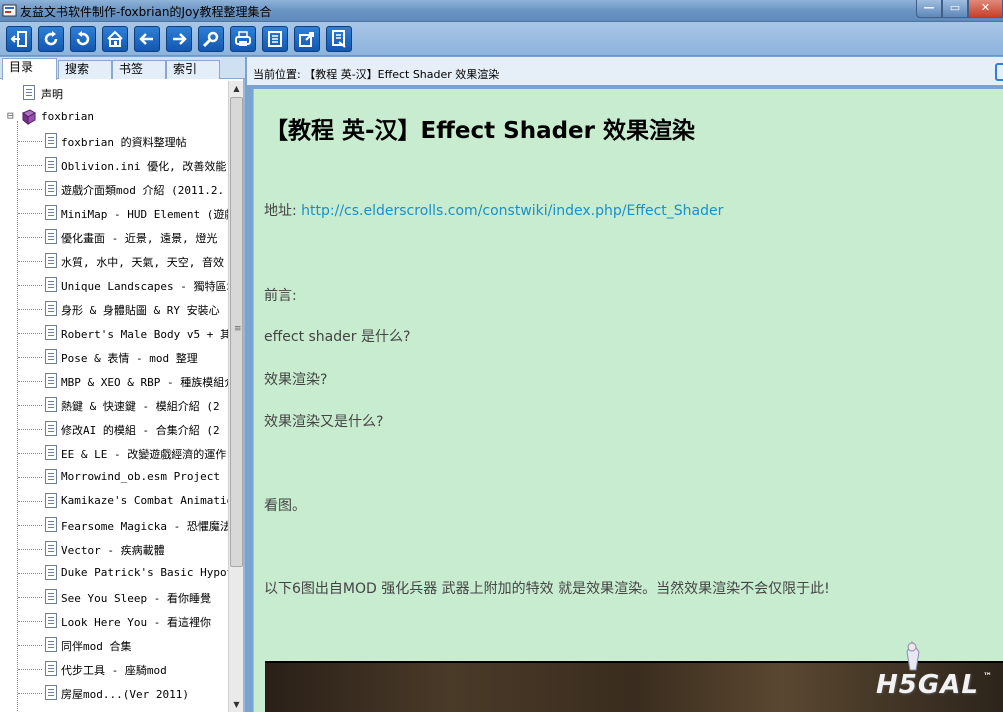  What do you see at coordinates (144, 166) in the screenshot?
I see `tree-item-label: Oblivion.ini 優化, 改善效能` at bounding box center [144, 166].